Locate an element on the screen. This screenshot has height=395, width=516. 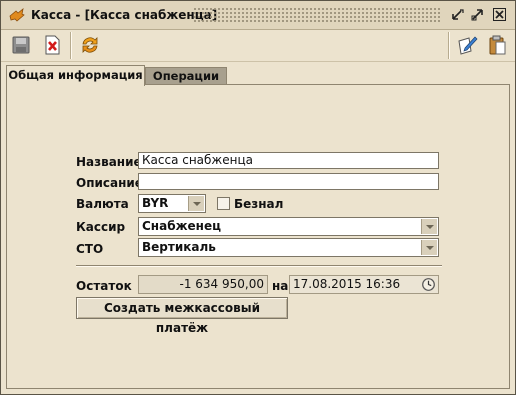
clipboard-icon is located at coordinates (497, 45).